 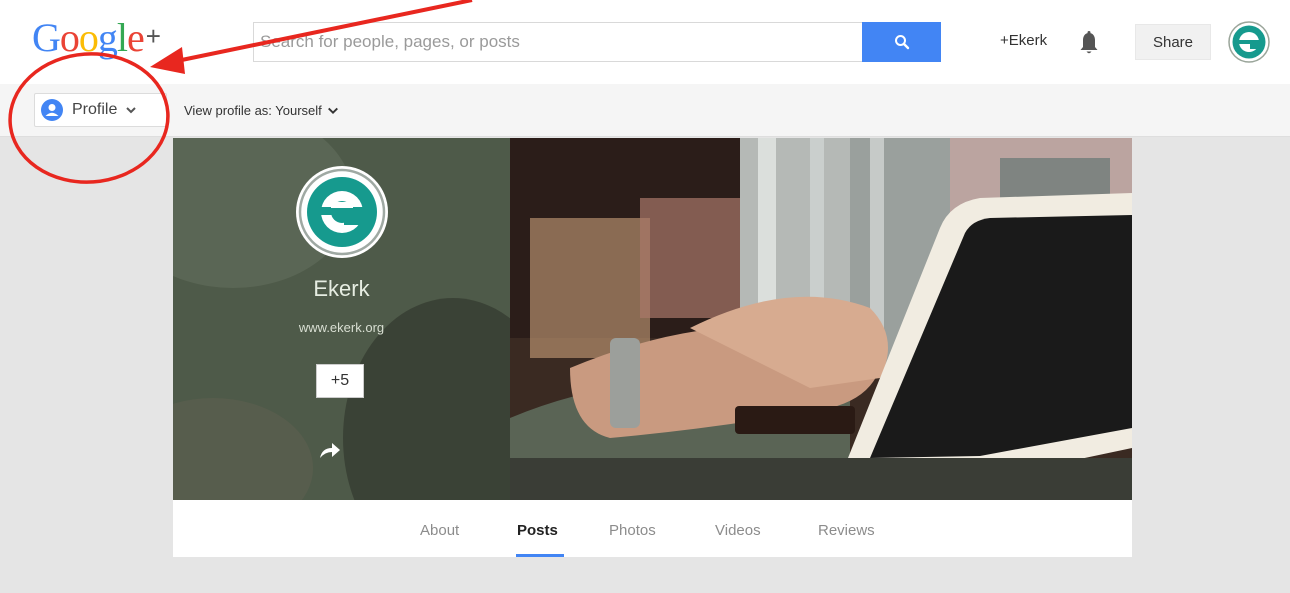 I want to click on google-plus-logo: Google+, so click(x=96, y=37).